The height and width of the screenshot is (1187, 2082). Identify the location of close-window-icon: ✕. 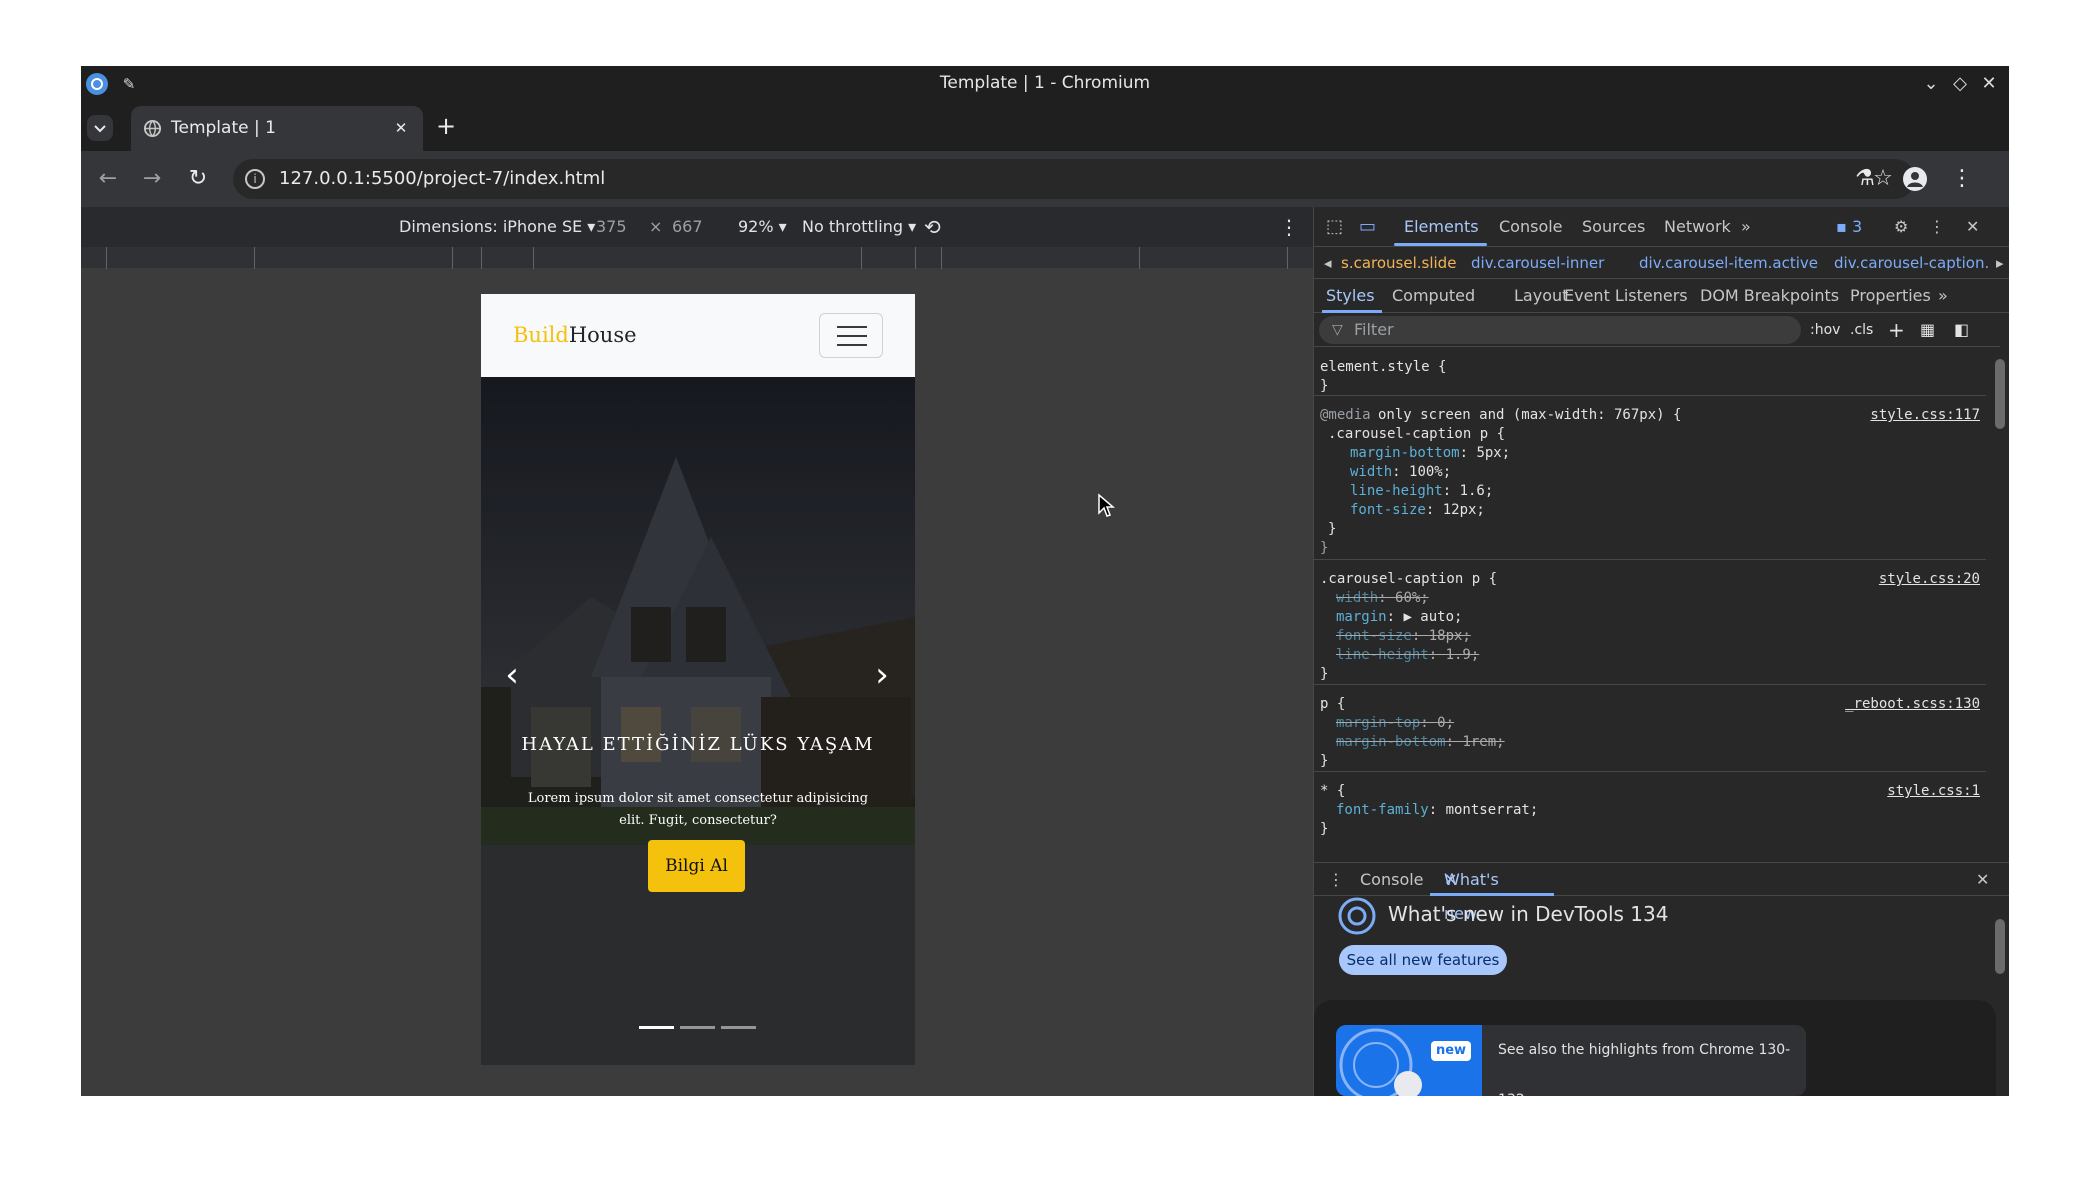
(1989, 84).